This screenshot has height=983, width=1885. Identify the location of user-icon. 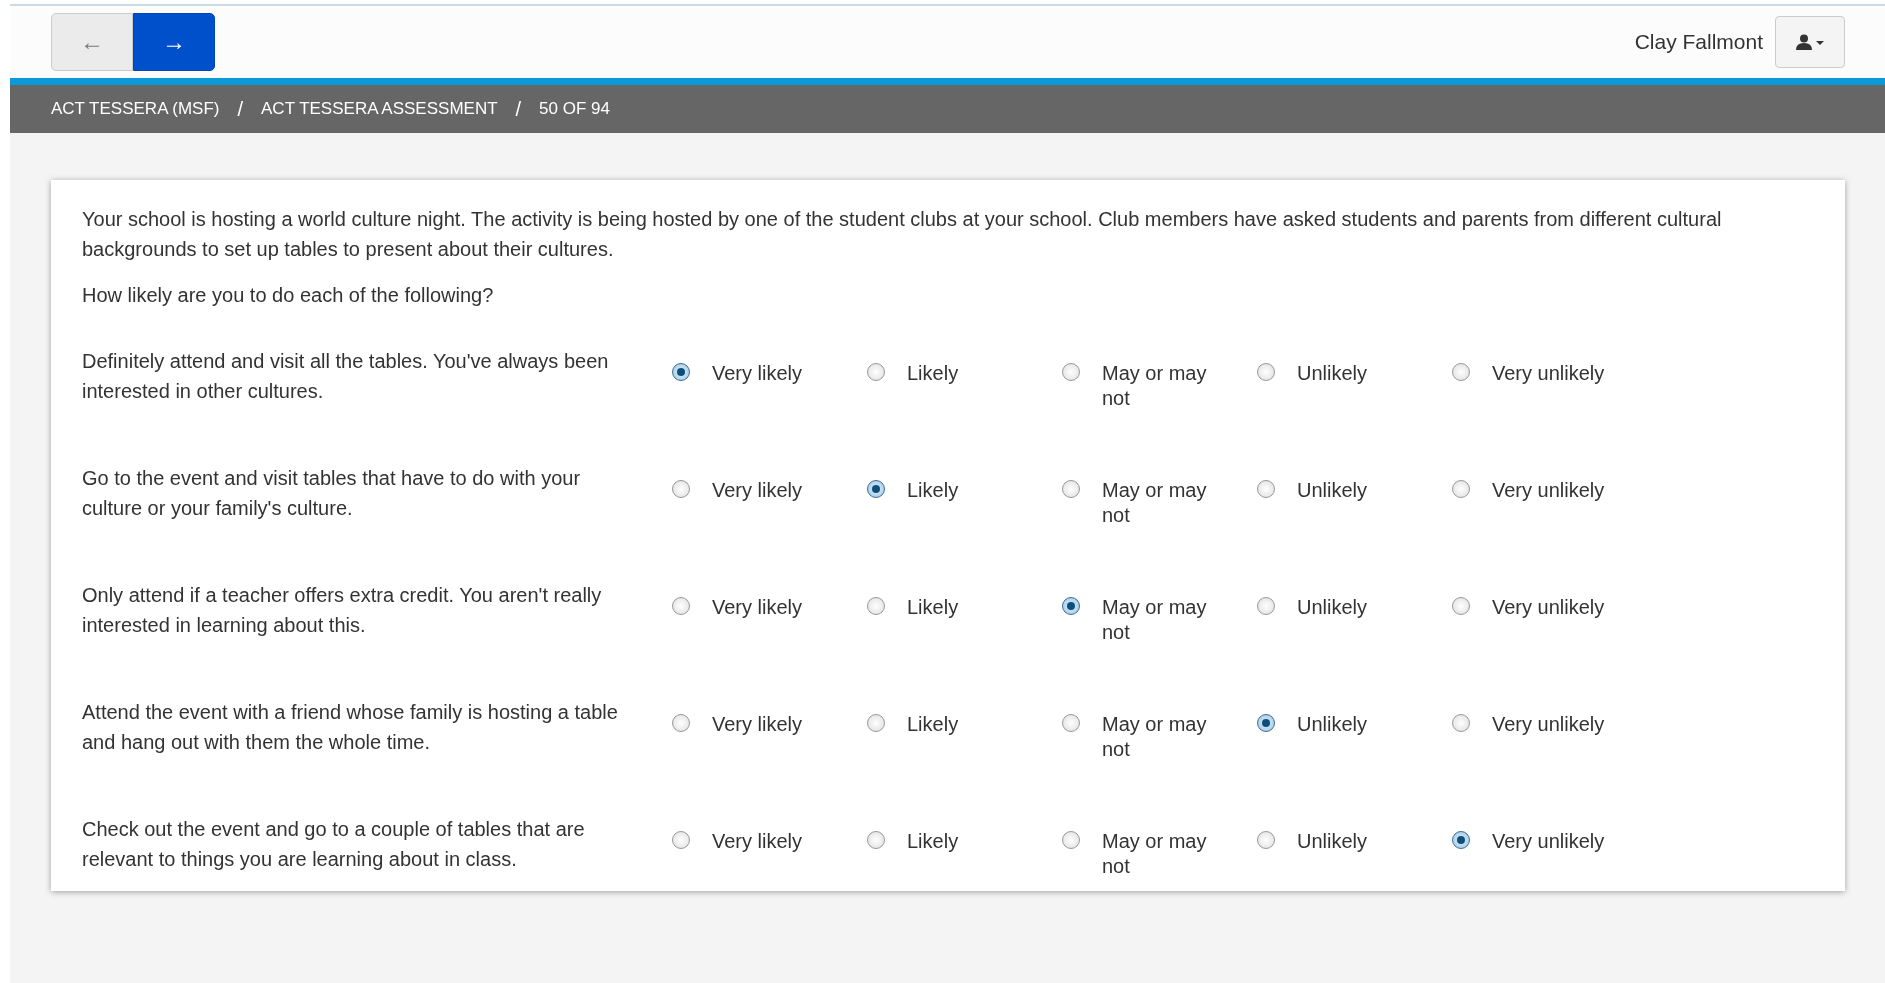
(1810, 42).